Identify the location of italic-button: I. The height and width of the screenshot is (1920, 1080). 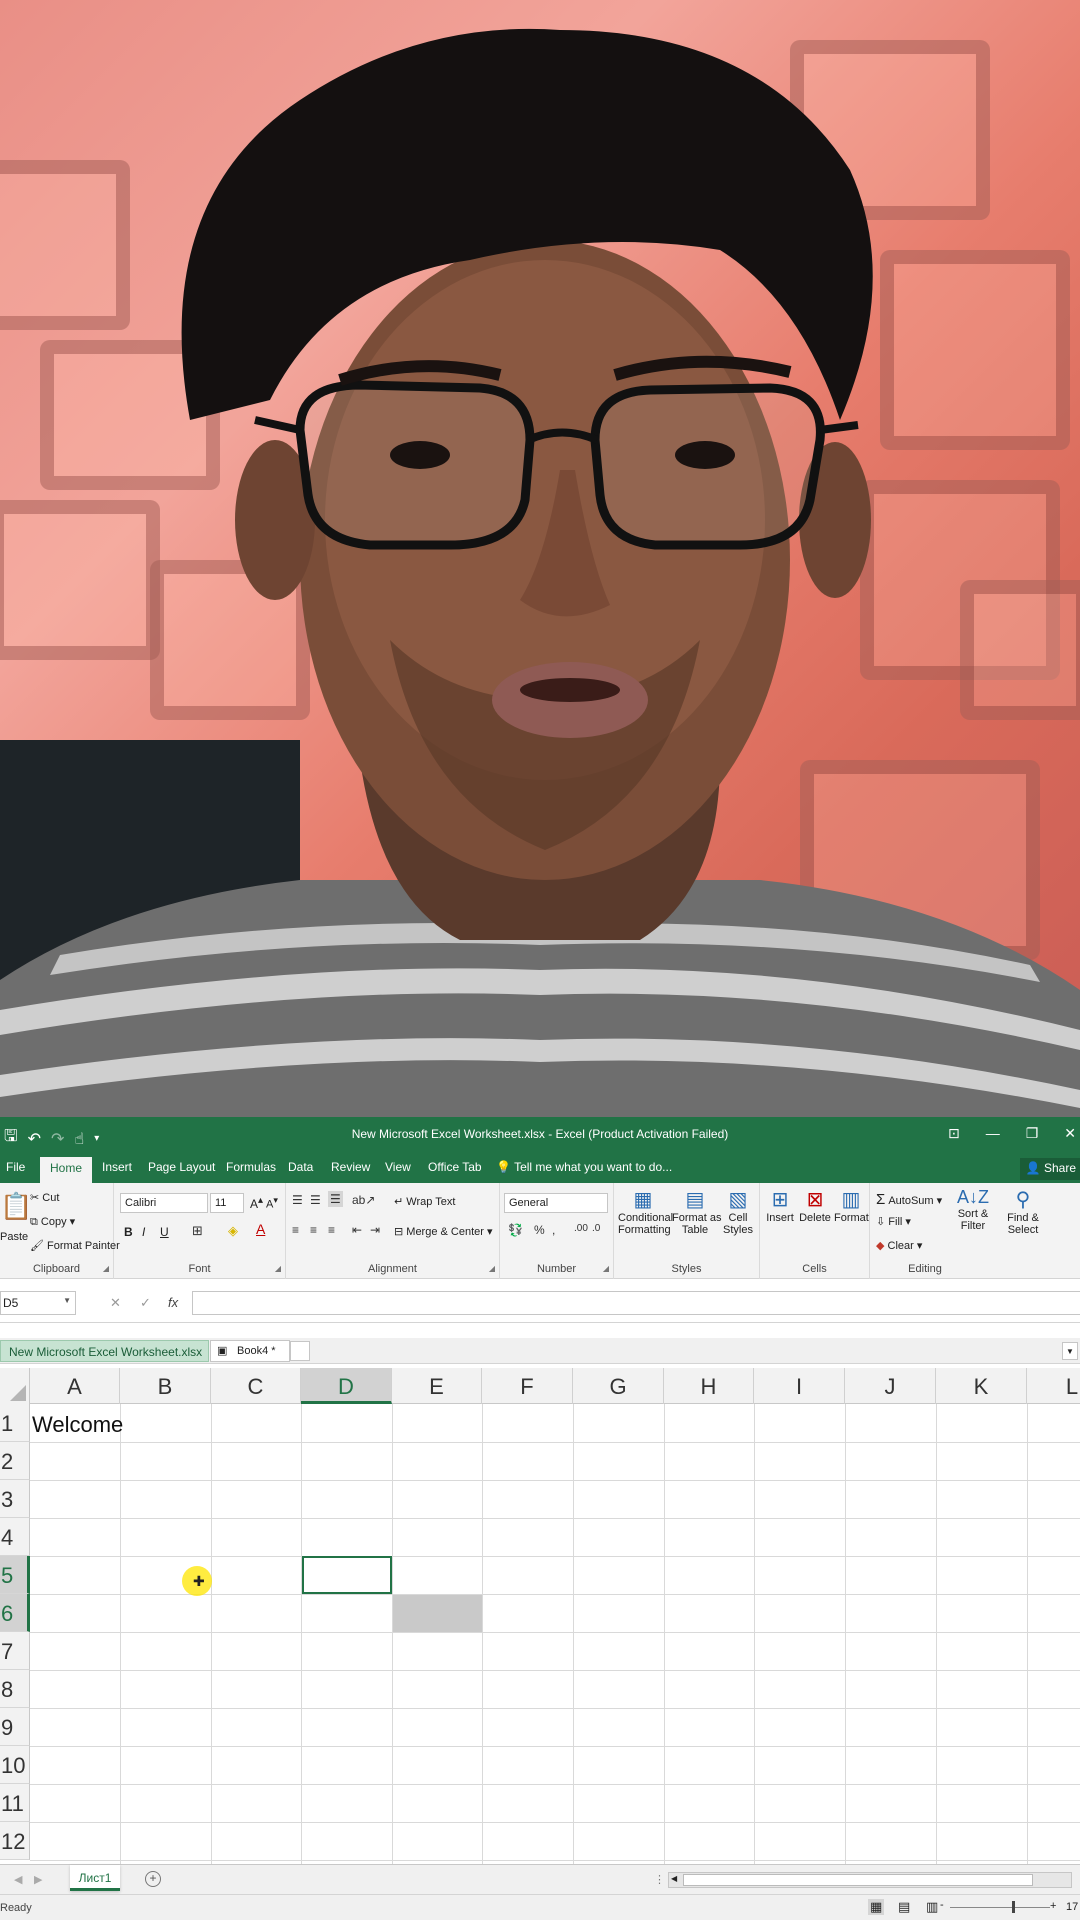
(143, 1232).